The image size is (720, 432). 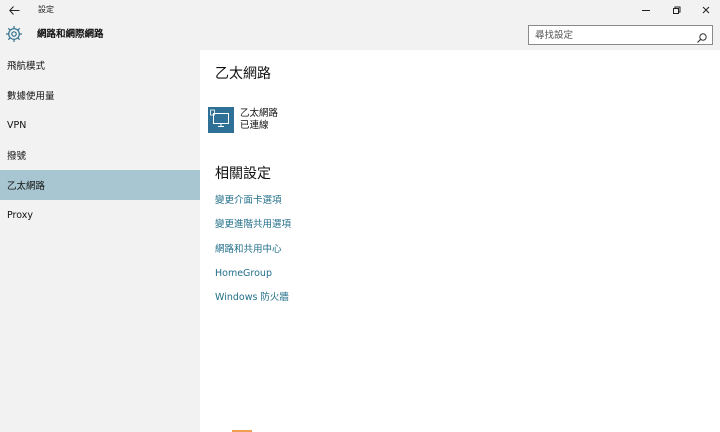 What do you see at coordinates (26, 186) in the screenshot?
I see `sidebar-item-label: 乙太網路` at bounding box center [26, 186].